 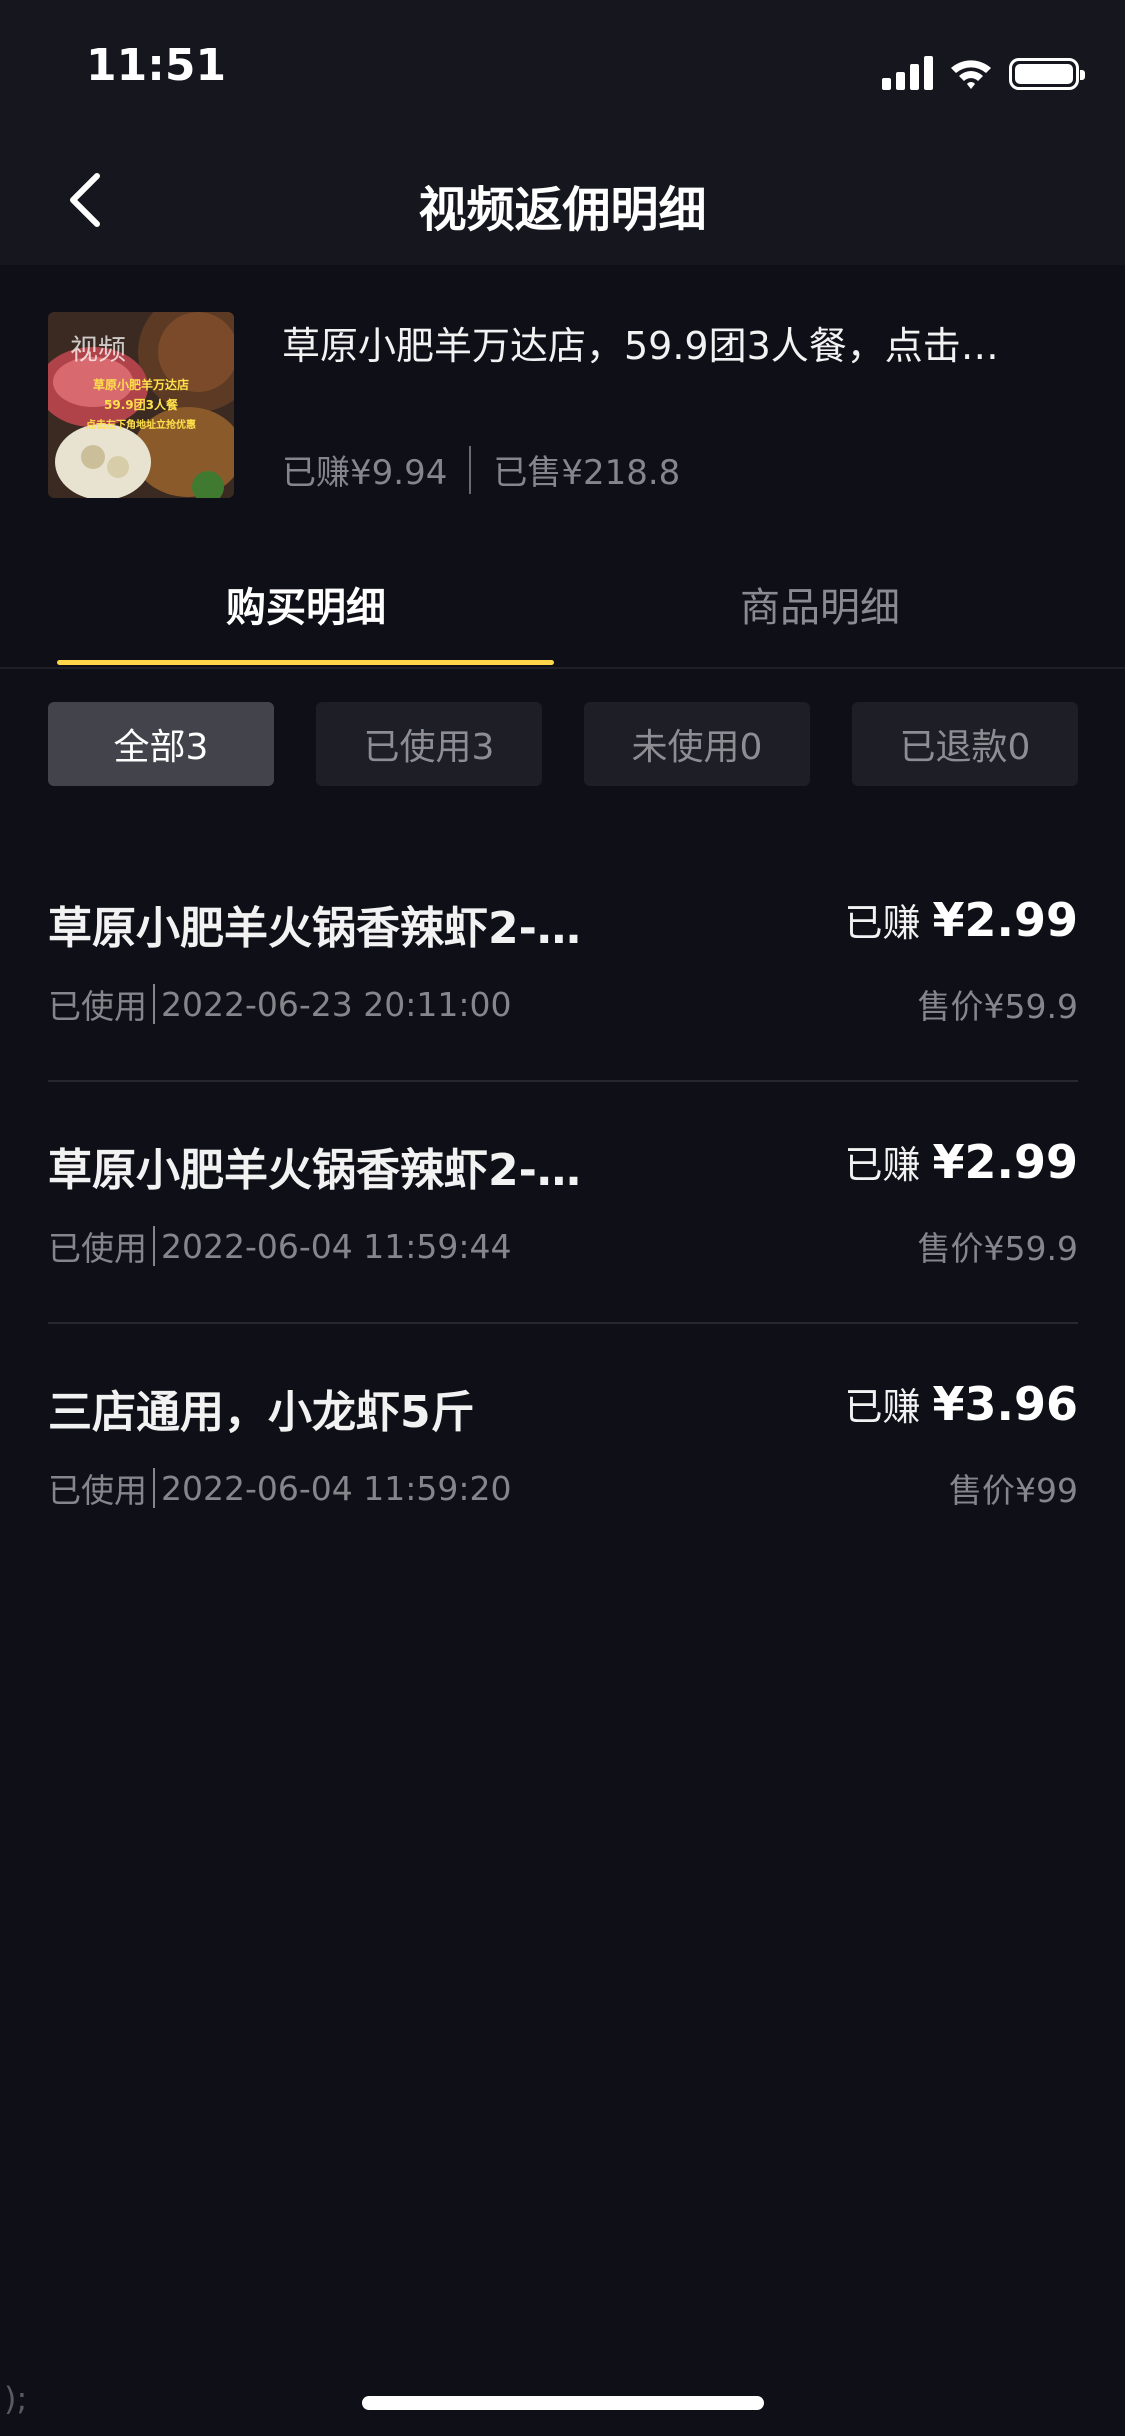 I want to click on filter-bar: 全部3 已使用3 未使用0 已退款0, so click(x=563, y=744).